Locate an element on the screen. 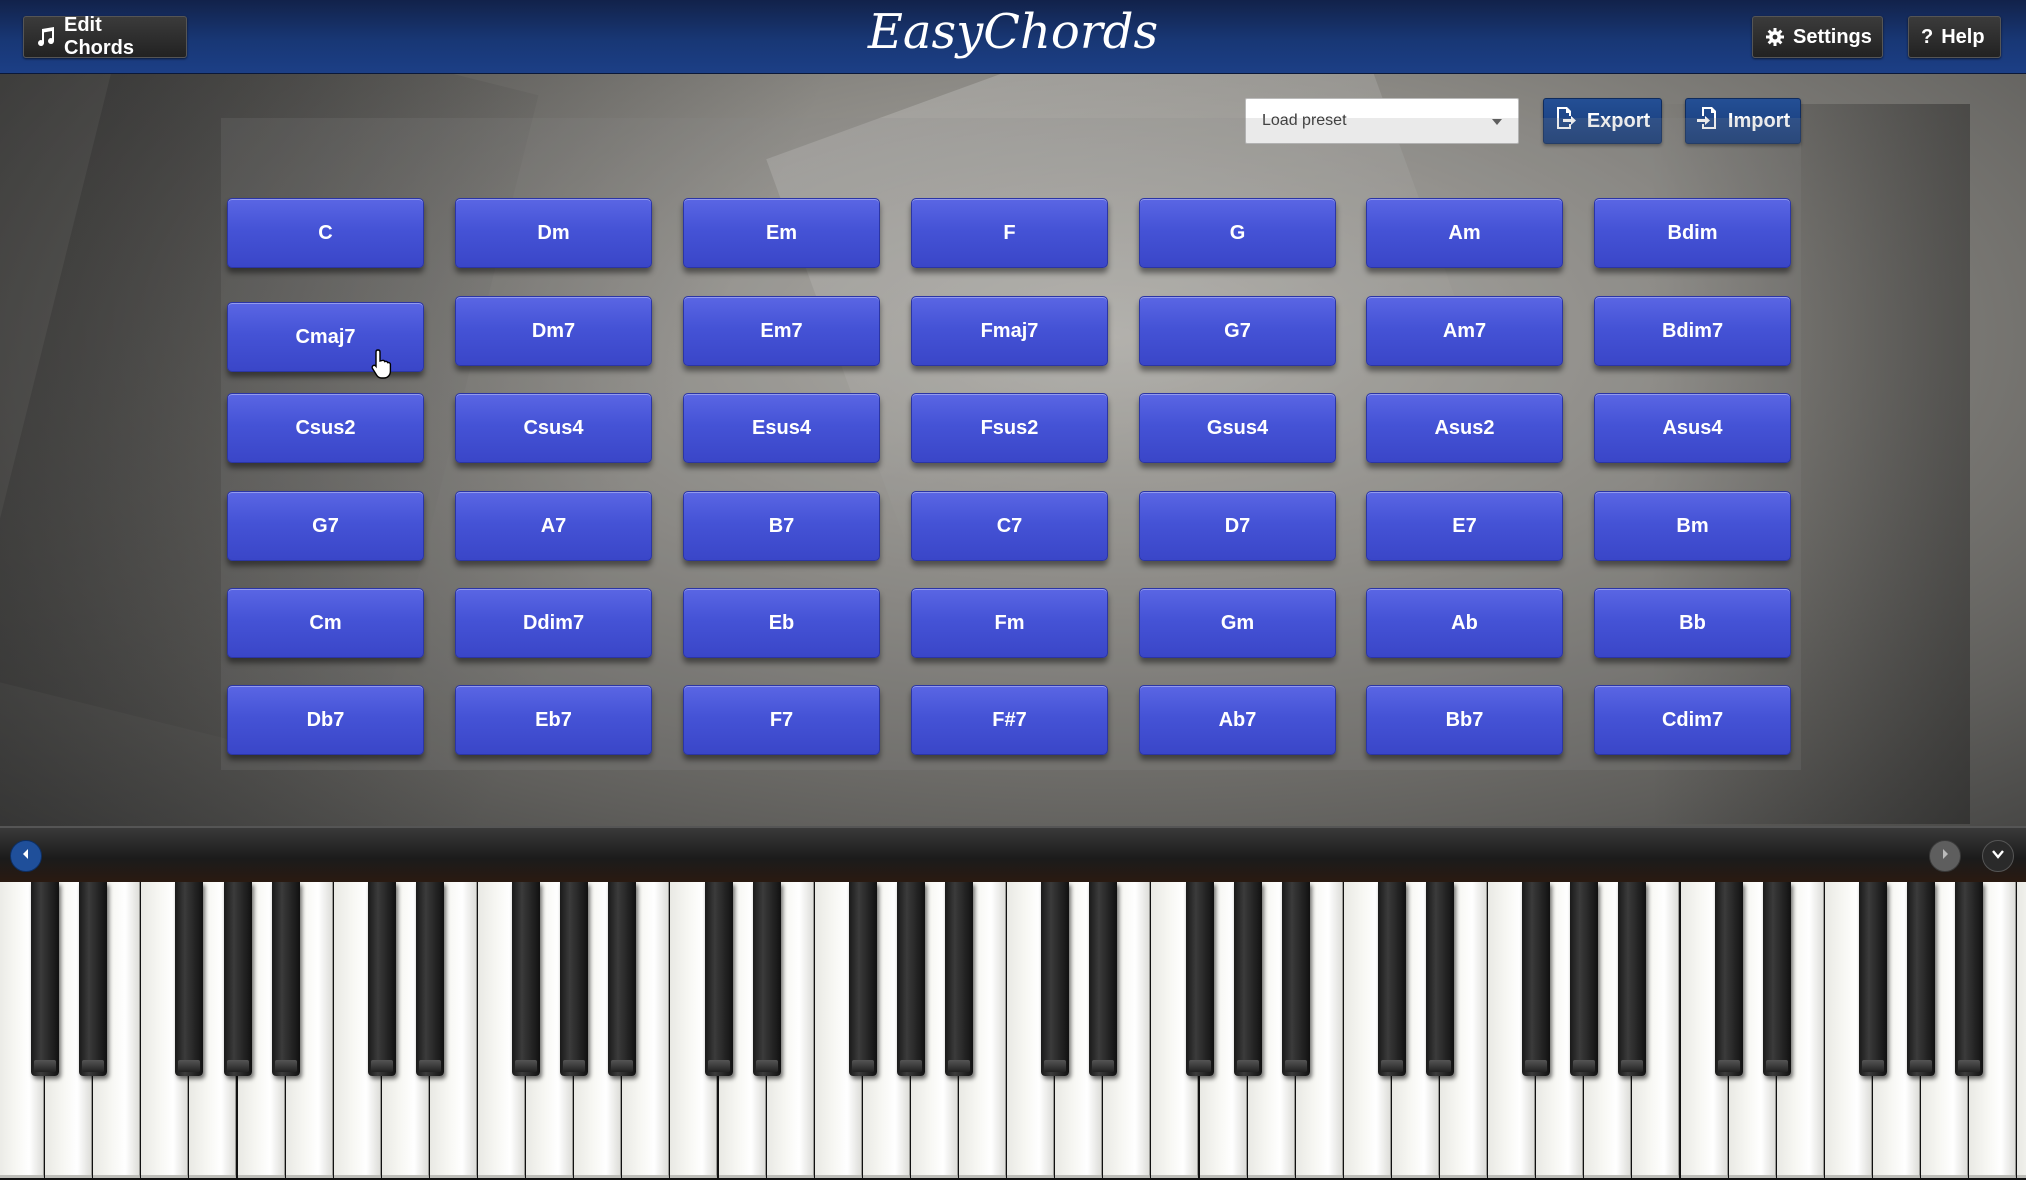  chord-button: Em7 is located at coordinates (781, 331).